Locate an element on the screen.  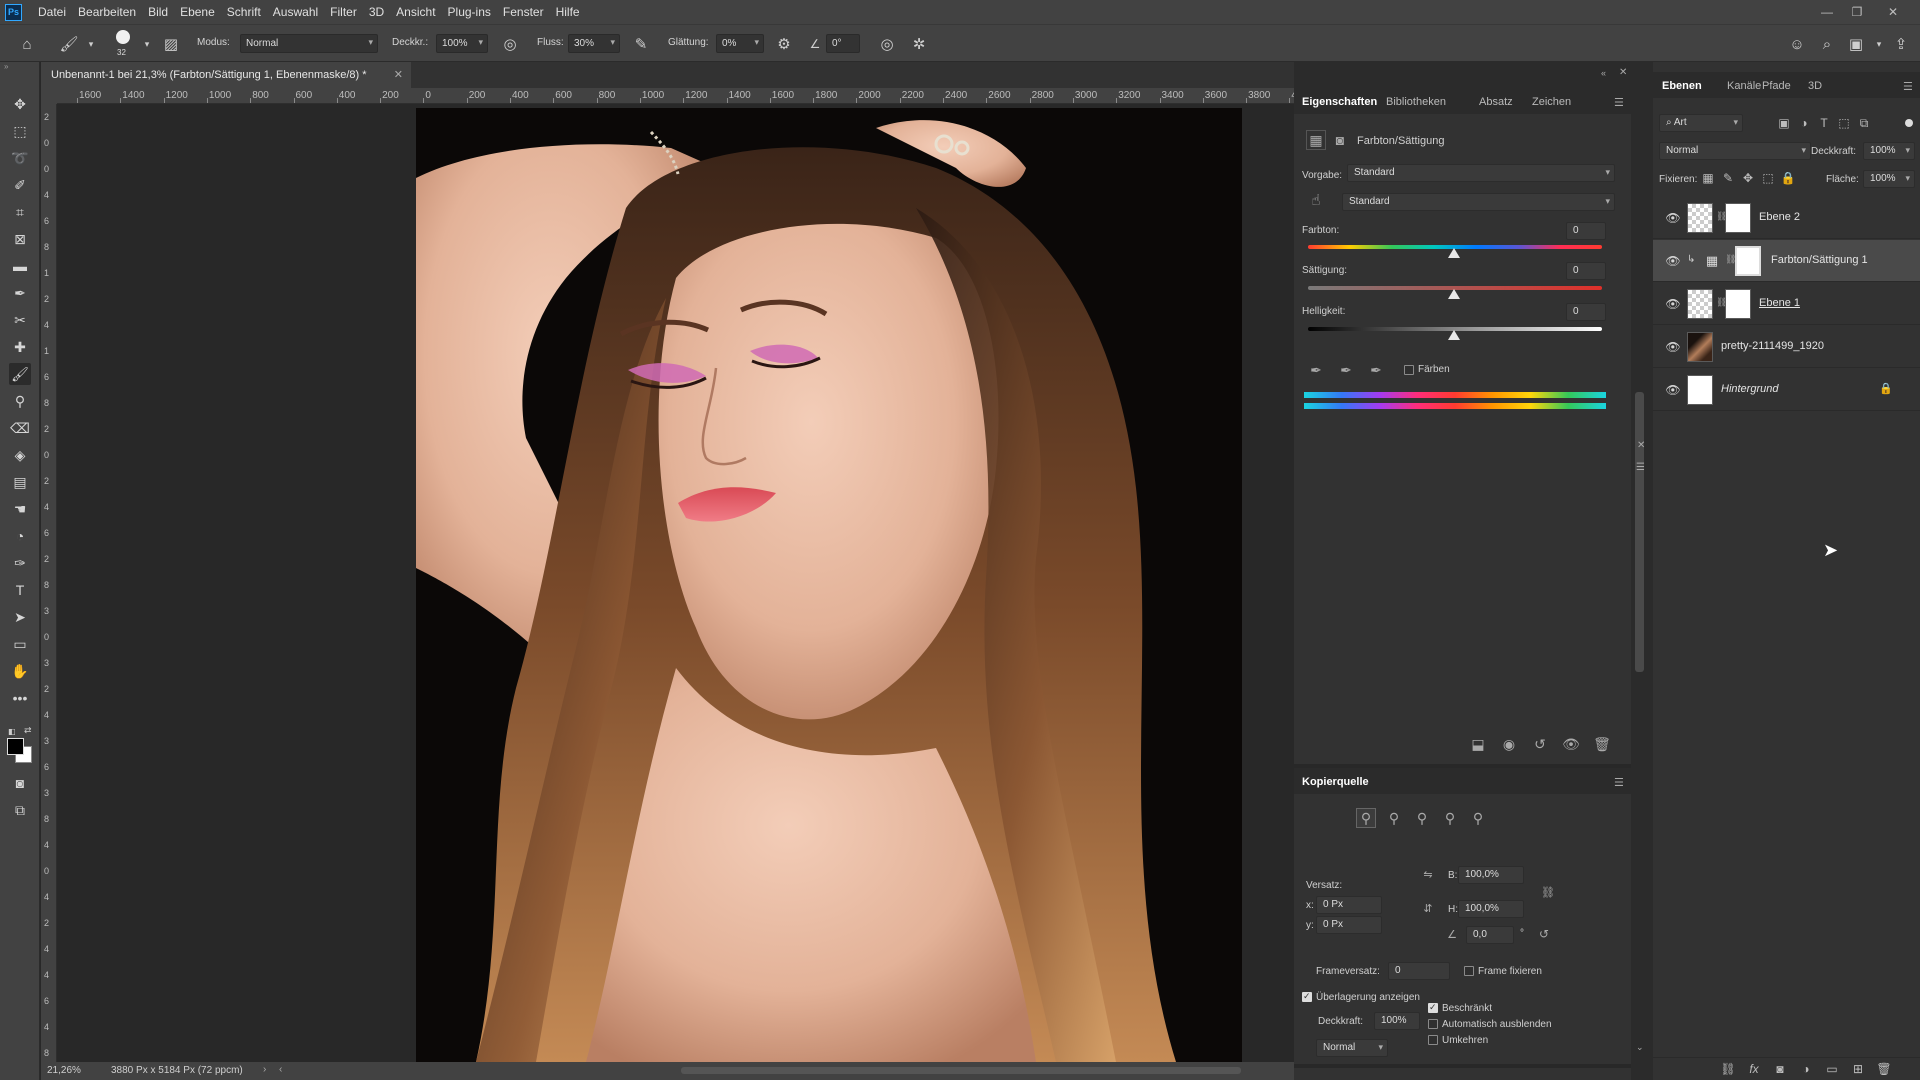
scroll-left-icon: ‹ is located at coordinates (280, 1069).